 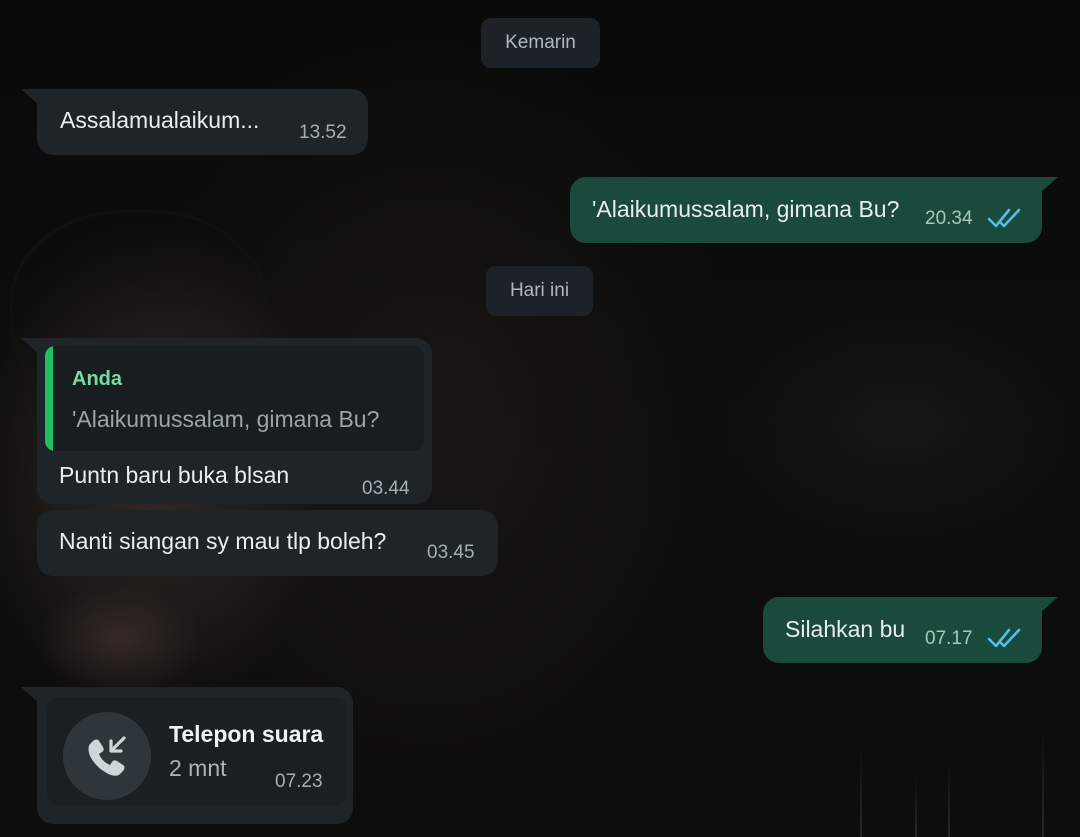 I want to click on message-text: 'Alaikumussalam, gimana Bu?, so click(x=746, y=209).